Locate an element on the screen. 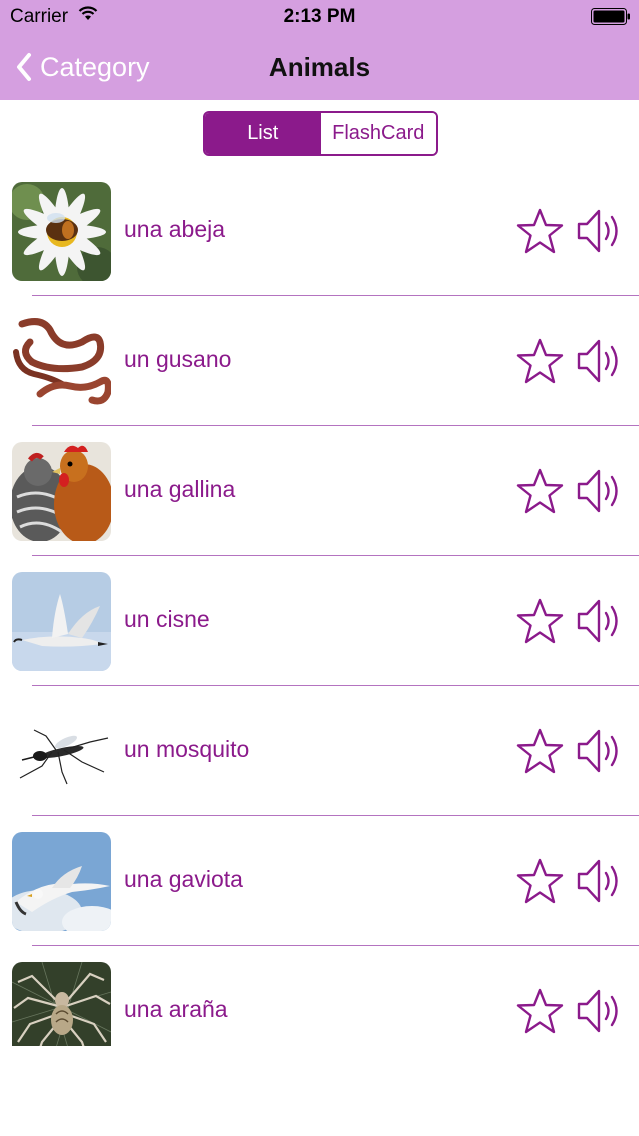 The height and width of the screenshot is (1136, 639). status-bar: Carrier 2:13 PM is located at coordinates (319, 17).